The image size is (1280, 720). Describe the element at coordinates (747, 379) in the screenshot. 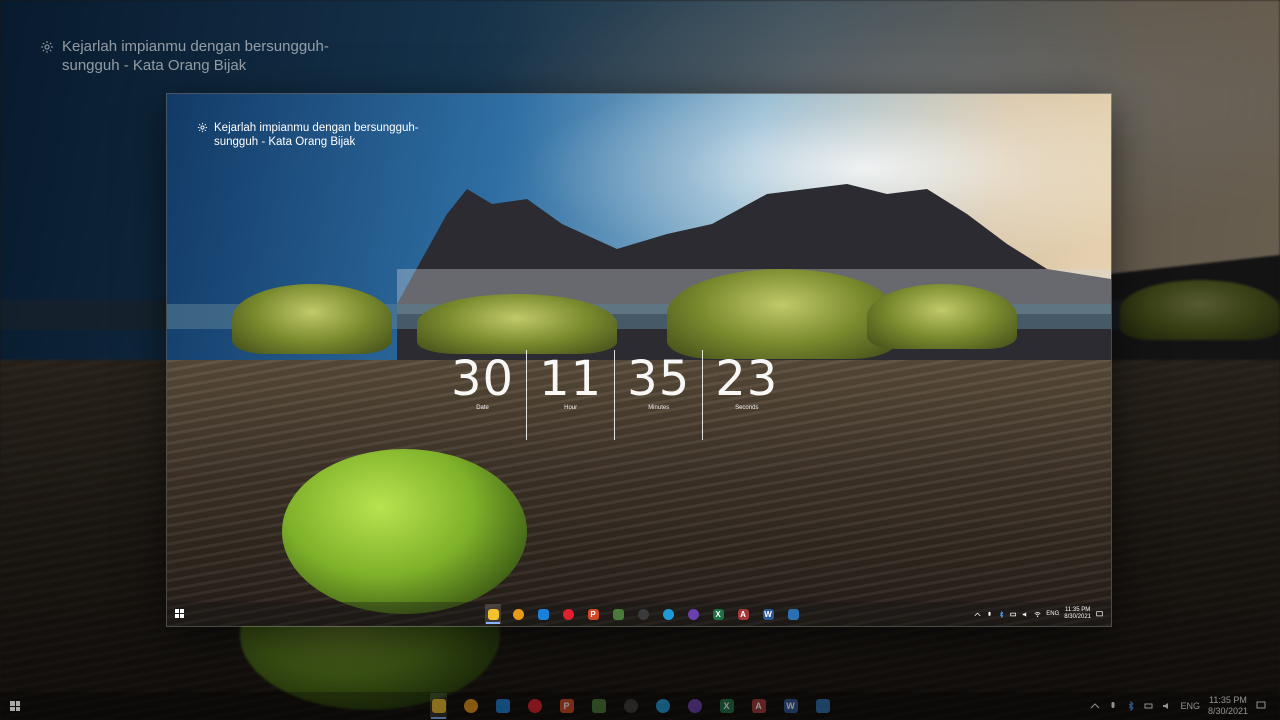

I see `clock-seconds-value: 23` at that location.